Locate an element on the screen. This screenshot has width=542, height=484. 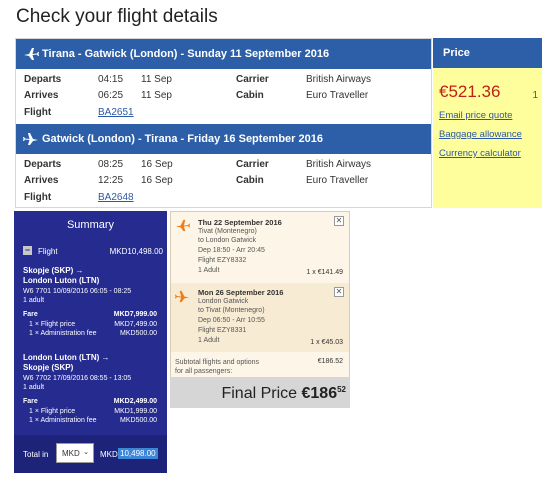
page-title: Check your flight details is located at coordinates (117, 16).